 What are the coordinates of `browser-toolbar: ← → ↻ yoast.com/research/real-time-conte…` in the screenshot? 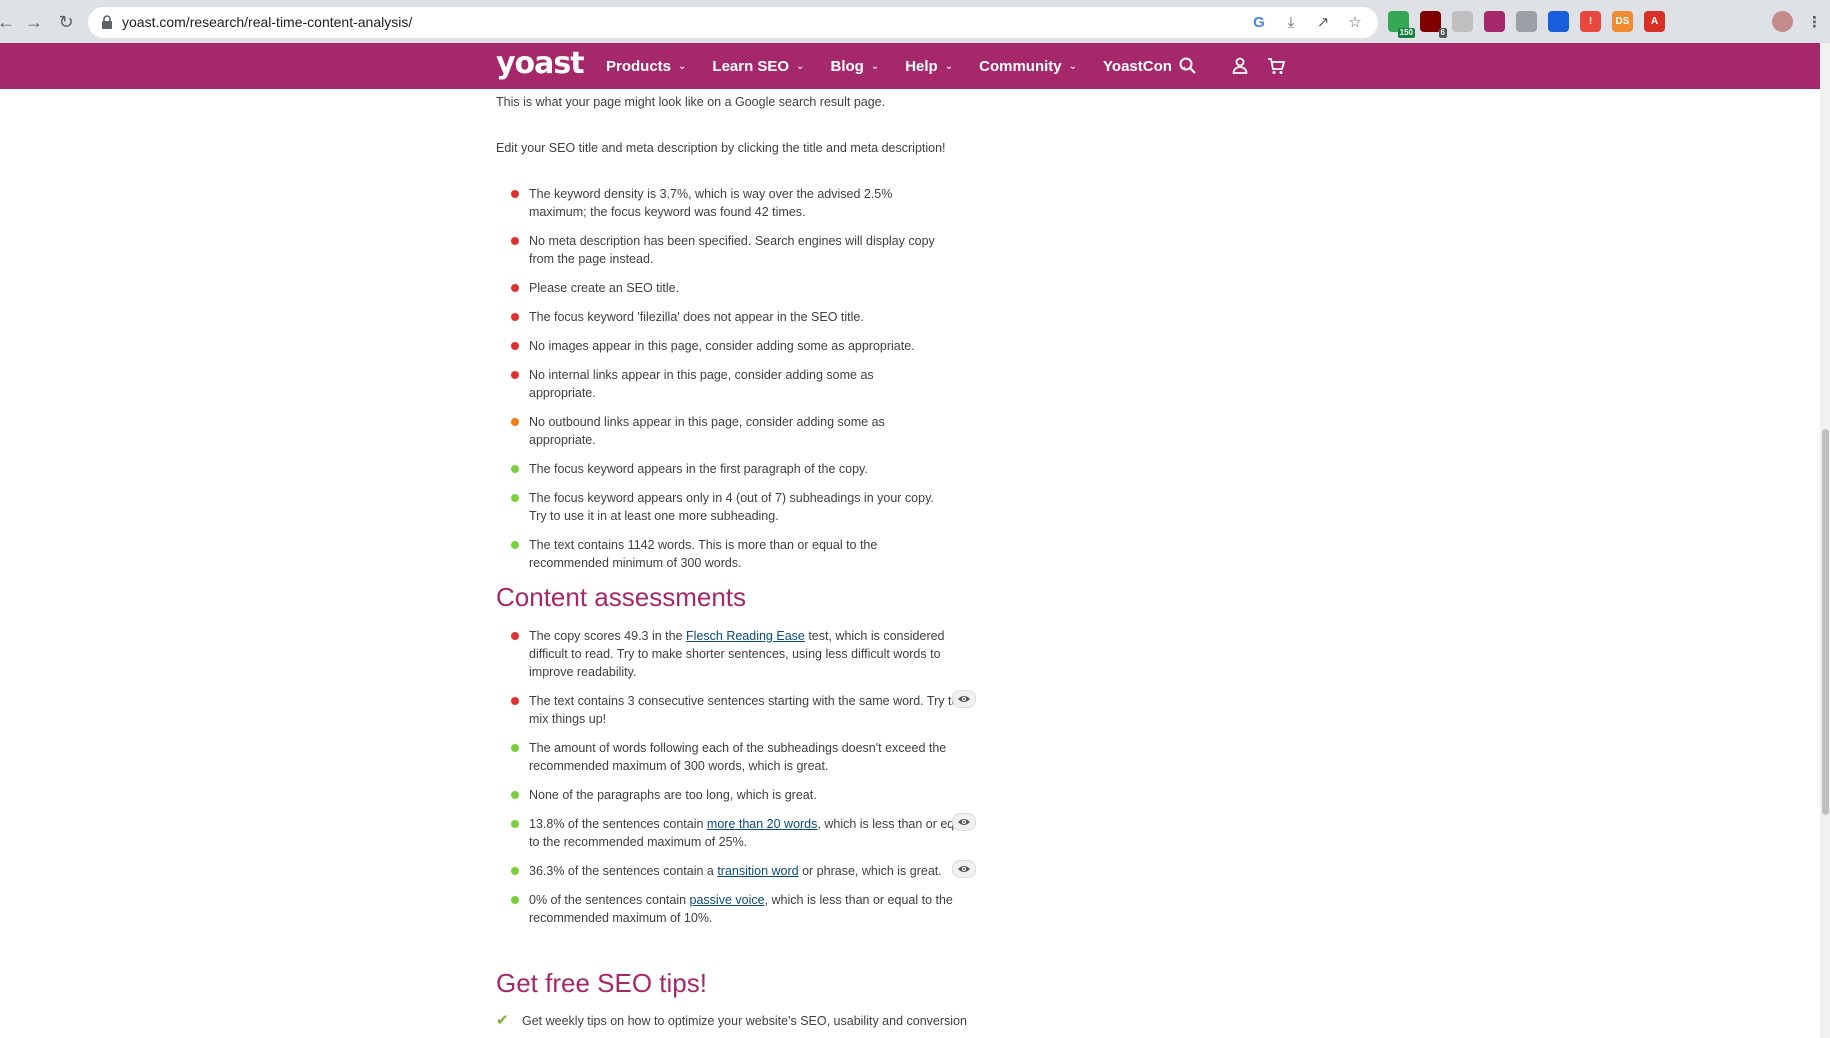 It's located at (915, 21).